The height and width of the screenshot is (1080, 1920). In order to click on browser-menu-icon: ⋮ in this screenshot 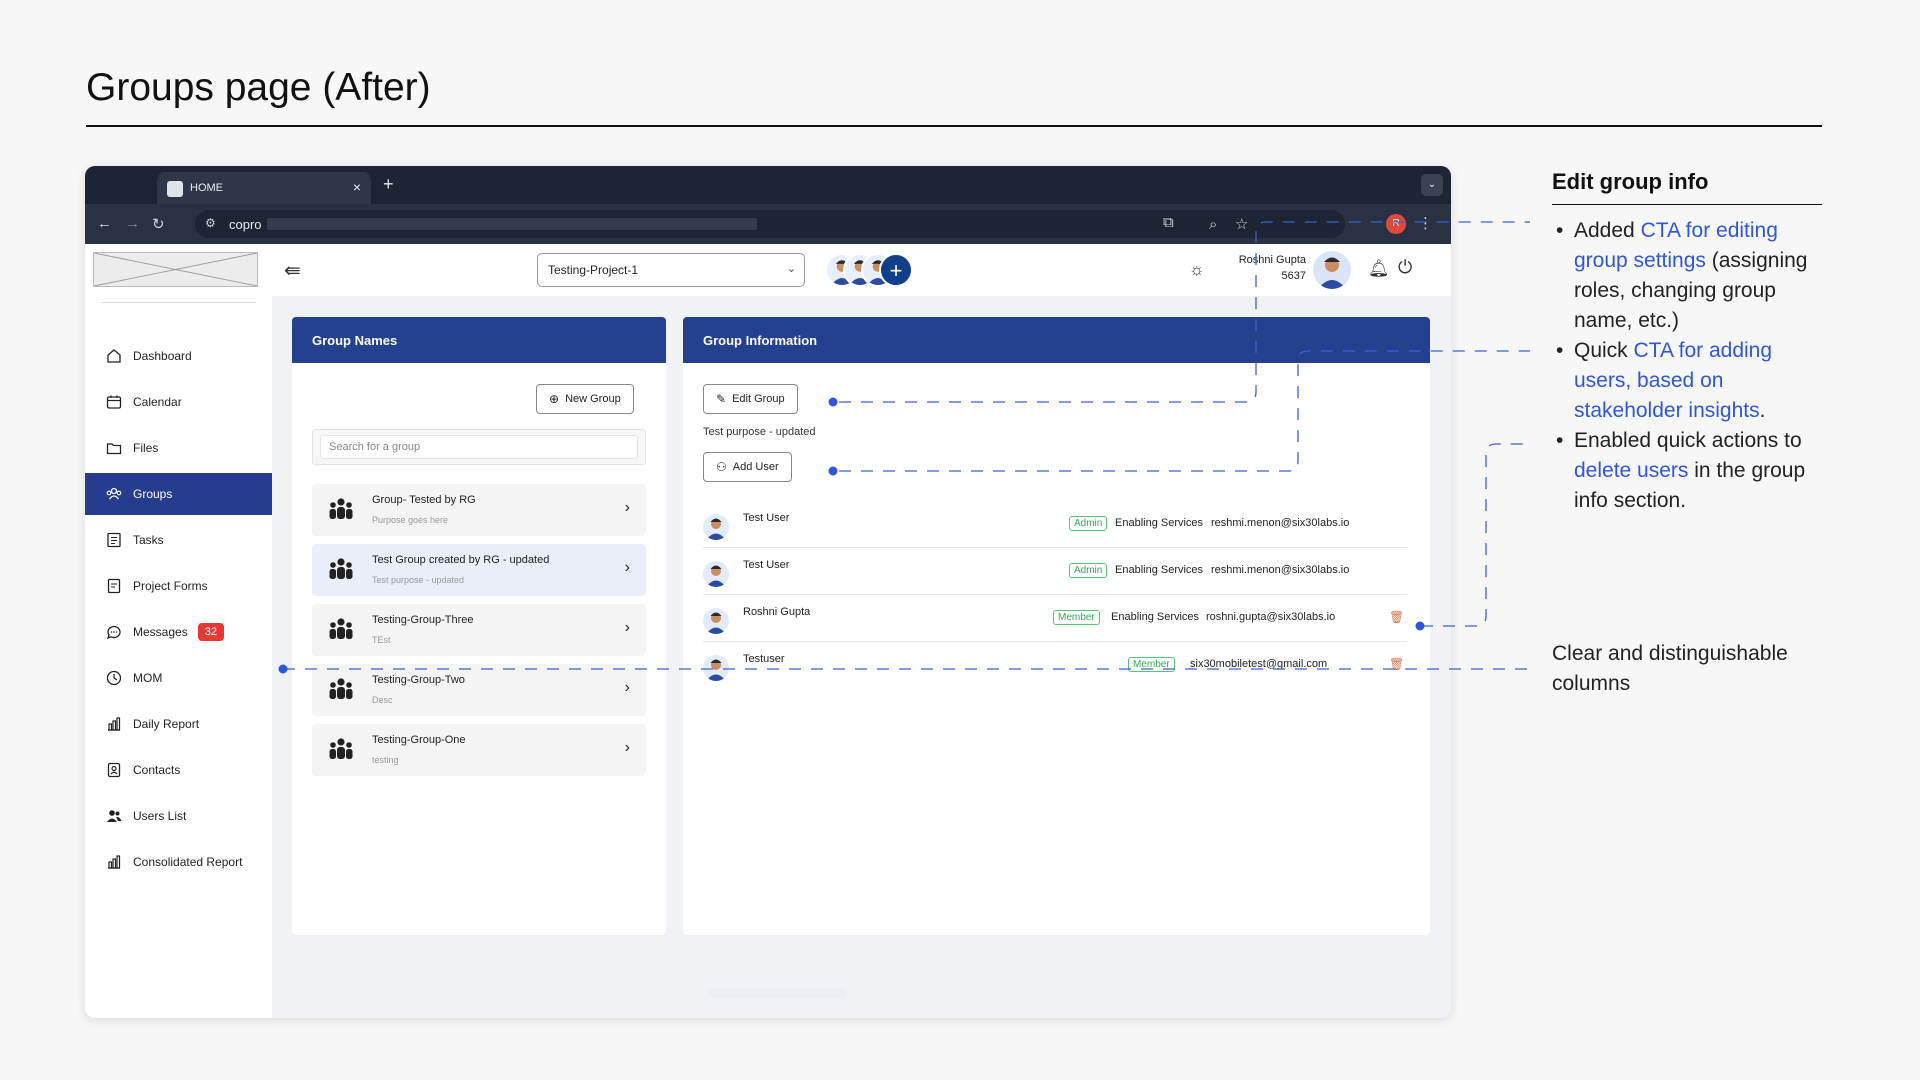, I will do `click(1425, 223)`.